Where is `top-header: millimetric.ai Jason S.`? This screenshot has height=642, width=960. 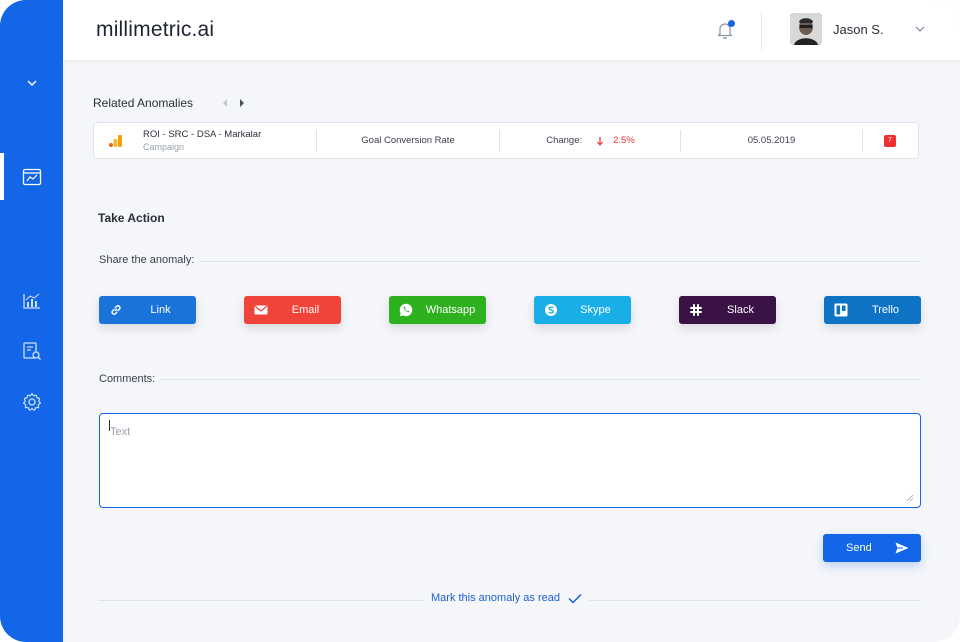
top-header: millimetric.ai Jason S. is located at coordinates (511, 30).